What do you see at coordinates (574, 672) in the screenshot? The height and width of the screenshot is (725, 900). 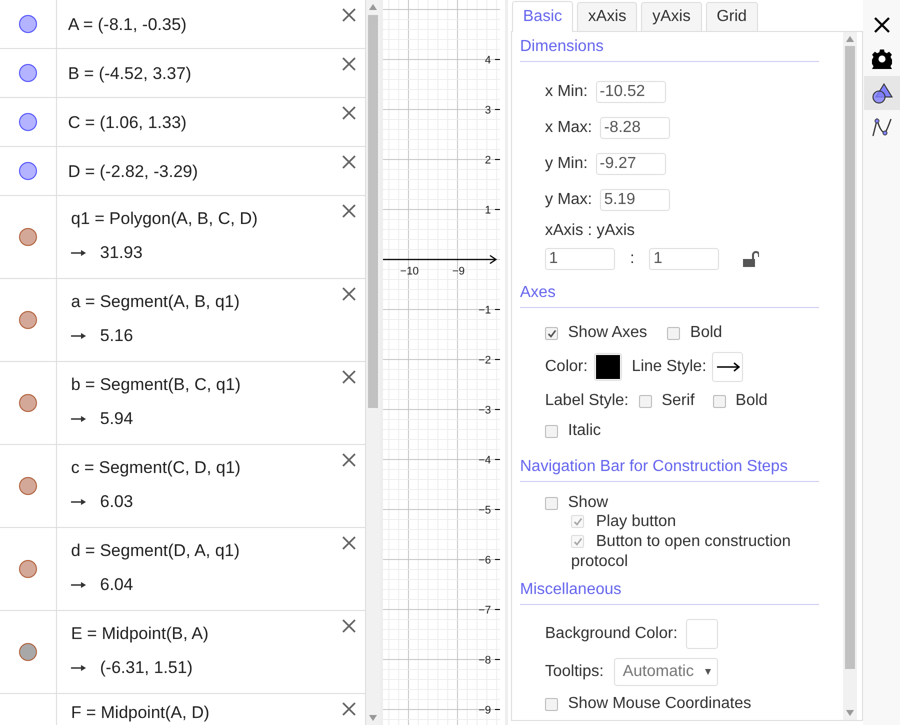 I see `field-label: Tooltips:` at bounding box center [574, 672].